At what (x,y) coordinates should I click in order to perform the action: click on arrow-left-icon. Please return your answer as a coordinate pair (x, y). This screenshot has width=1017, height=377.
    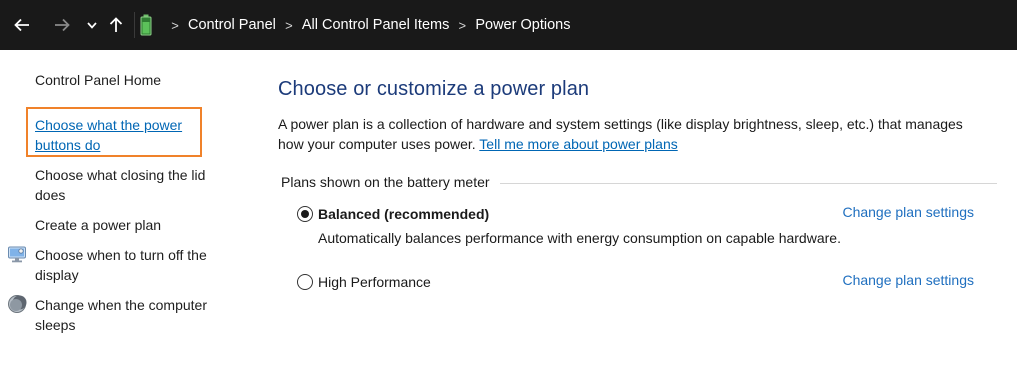
    Looking at the image, I should click on (21, 25).